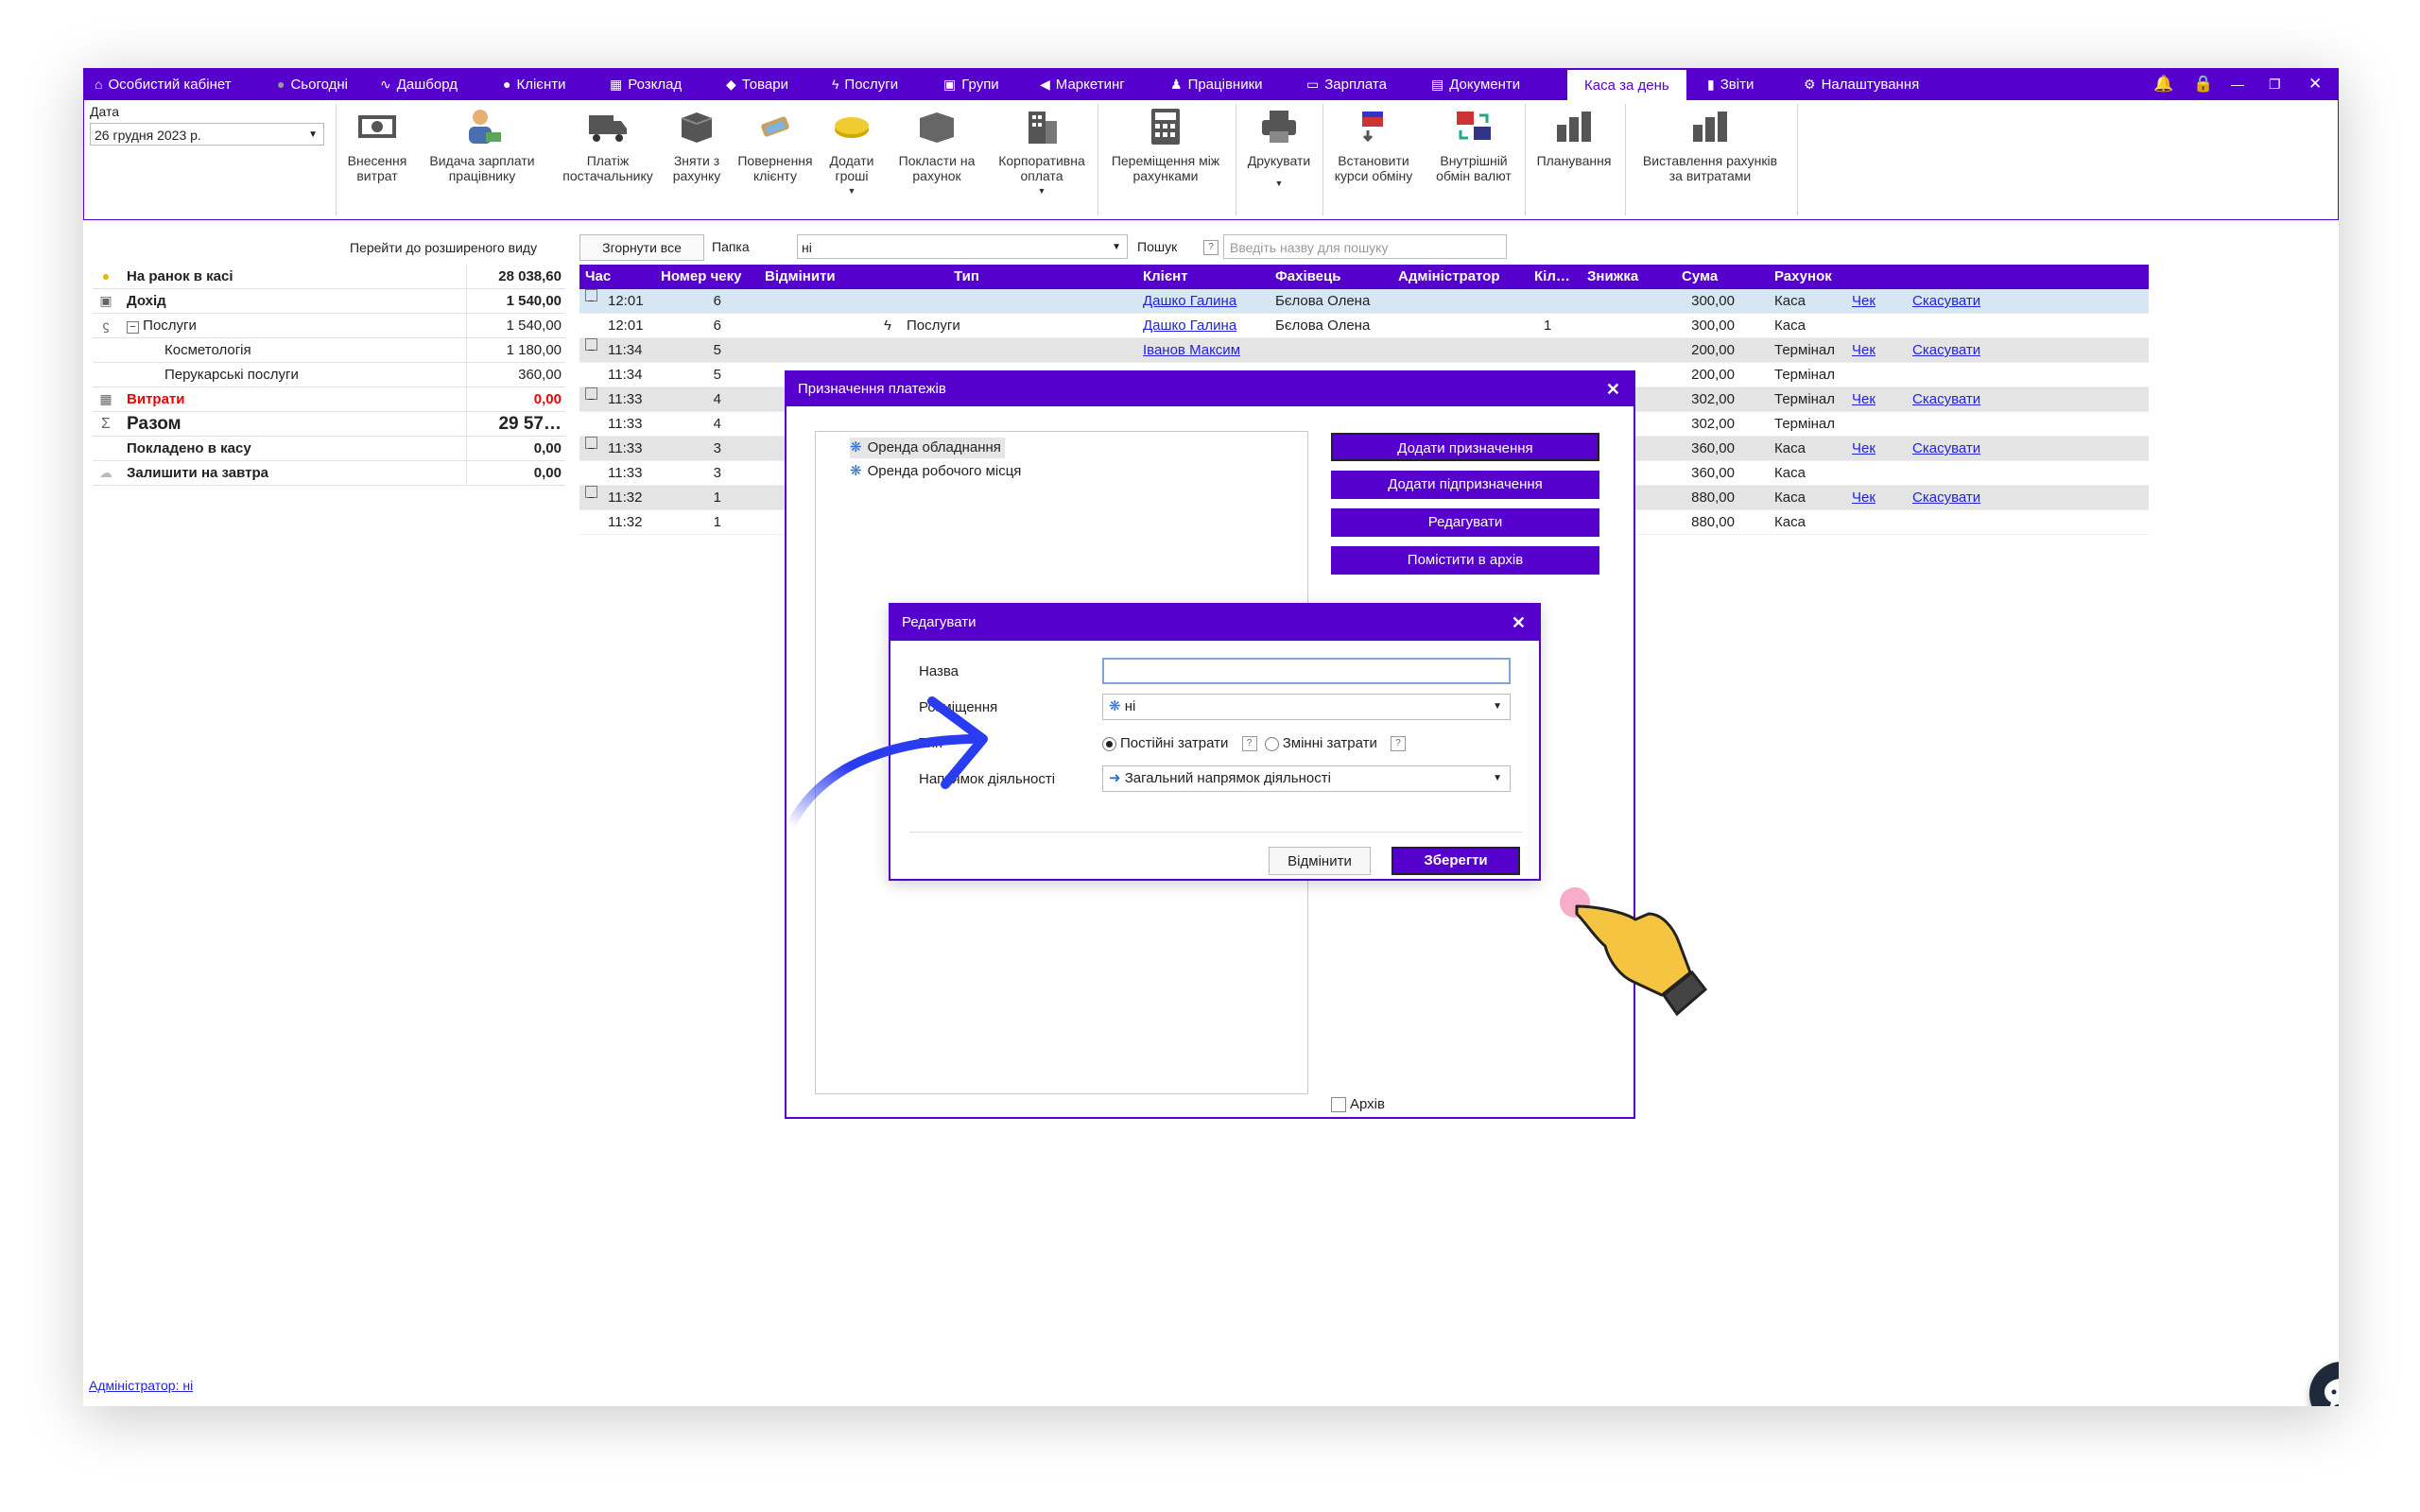 Image resolution: width=2420 pixels, height=1512 pixels. What do you see at coordinates (1473, 144) in the screenshot?
I see `internal-exchange-button: Внутрішній обмін валют` at bounding box center [1473, 144].